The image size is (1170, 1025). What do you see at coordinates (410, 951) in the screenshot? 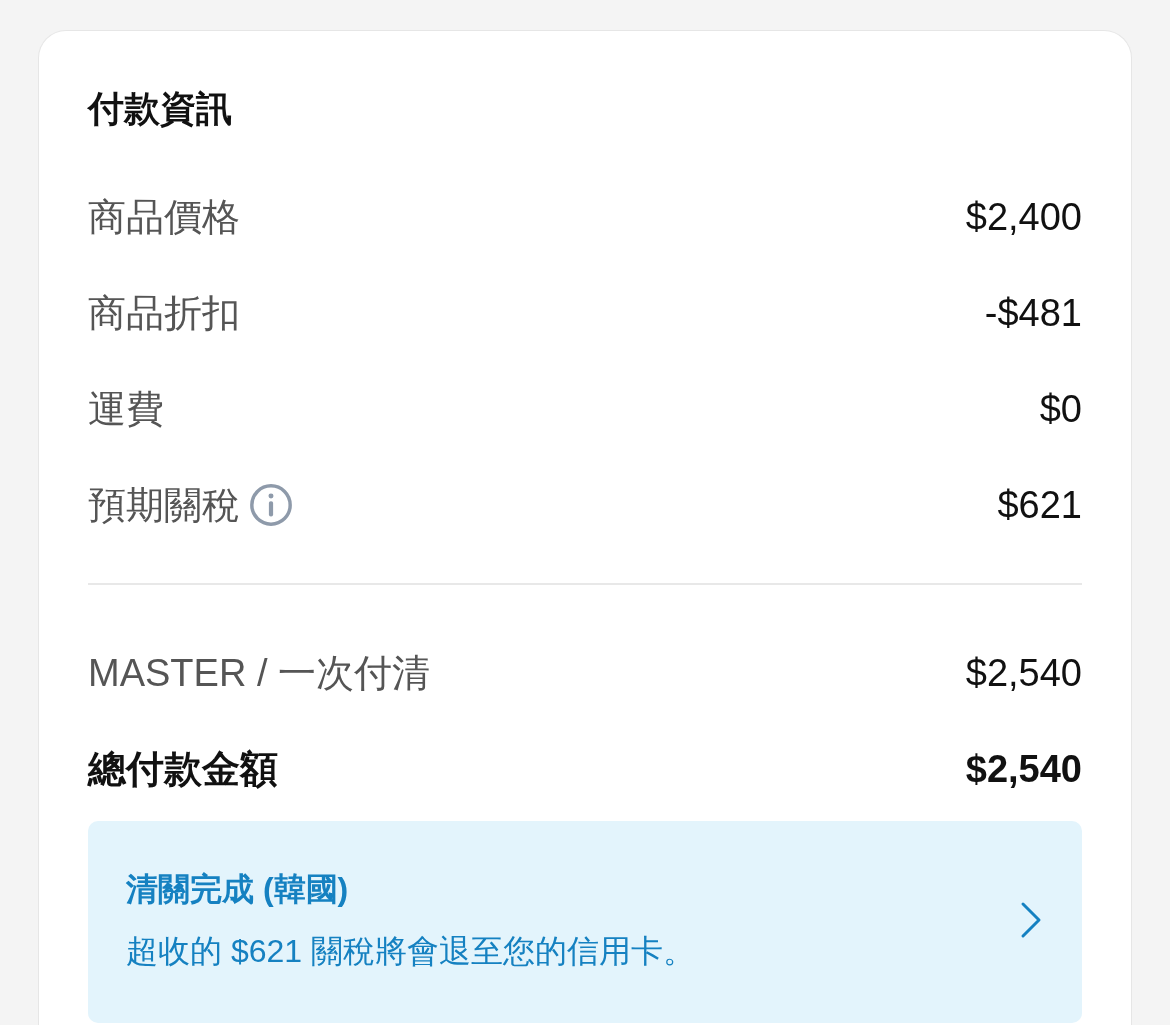
I see `notice-message: 超收的 $621 關稅將會退至您的信用卡。` at bounding box center [410, 951].